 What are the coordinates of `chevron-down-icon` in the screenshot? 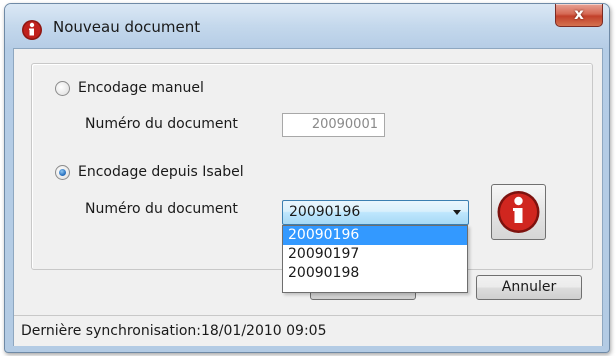 It's located at (457, 212).